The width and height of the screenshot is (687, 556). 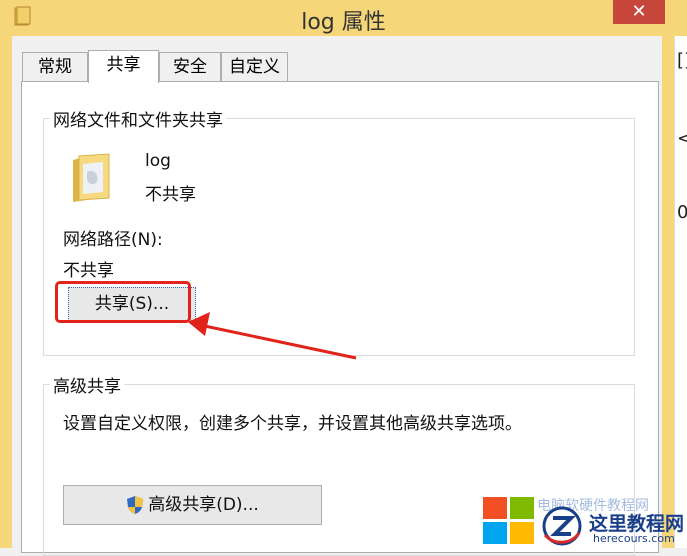 What do you see at coordinates (562, 526) in the screenshot?
I see `z-logo-icon` at bounding box center [562, 526].